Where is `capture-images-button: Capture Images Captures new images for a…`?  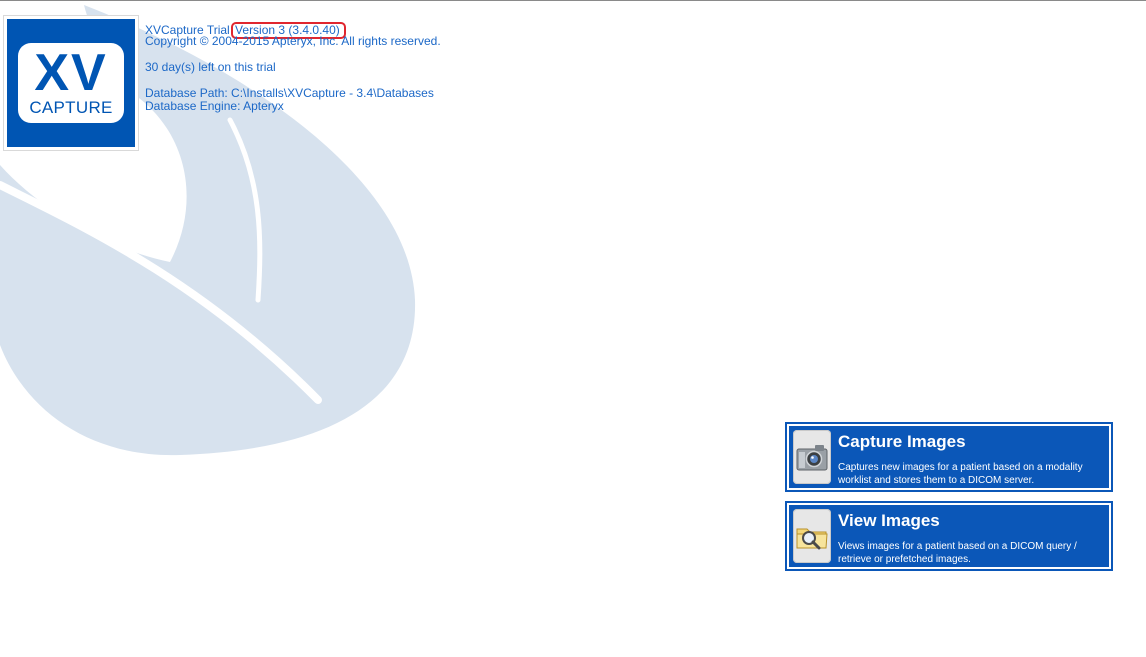 capture-images-button: Capture Images Captures new images for a… is located at coordinates (949, 457).